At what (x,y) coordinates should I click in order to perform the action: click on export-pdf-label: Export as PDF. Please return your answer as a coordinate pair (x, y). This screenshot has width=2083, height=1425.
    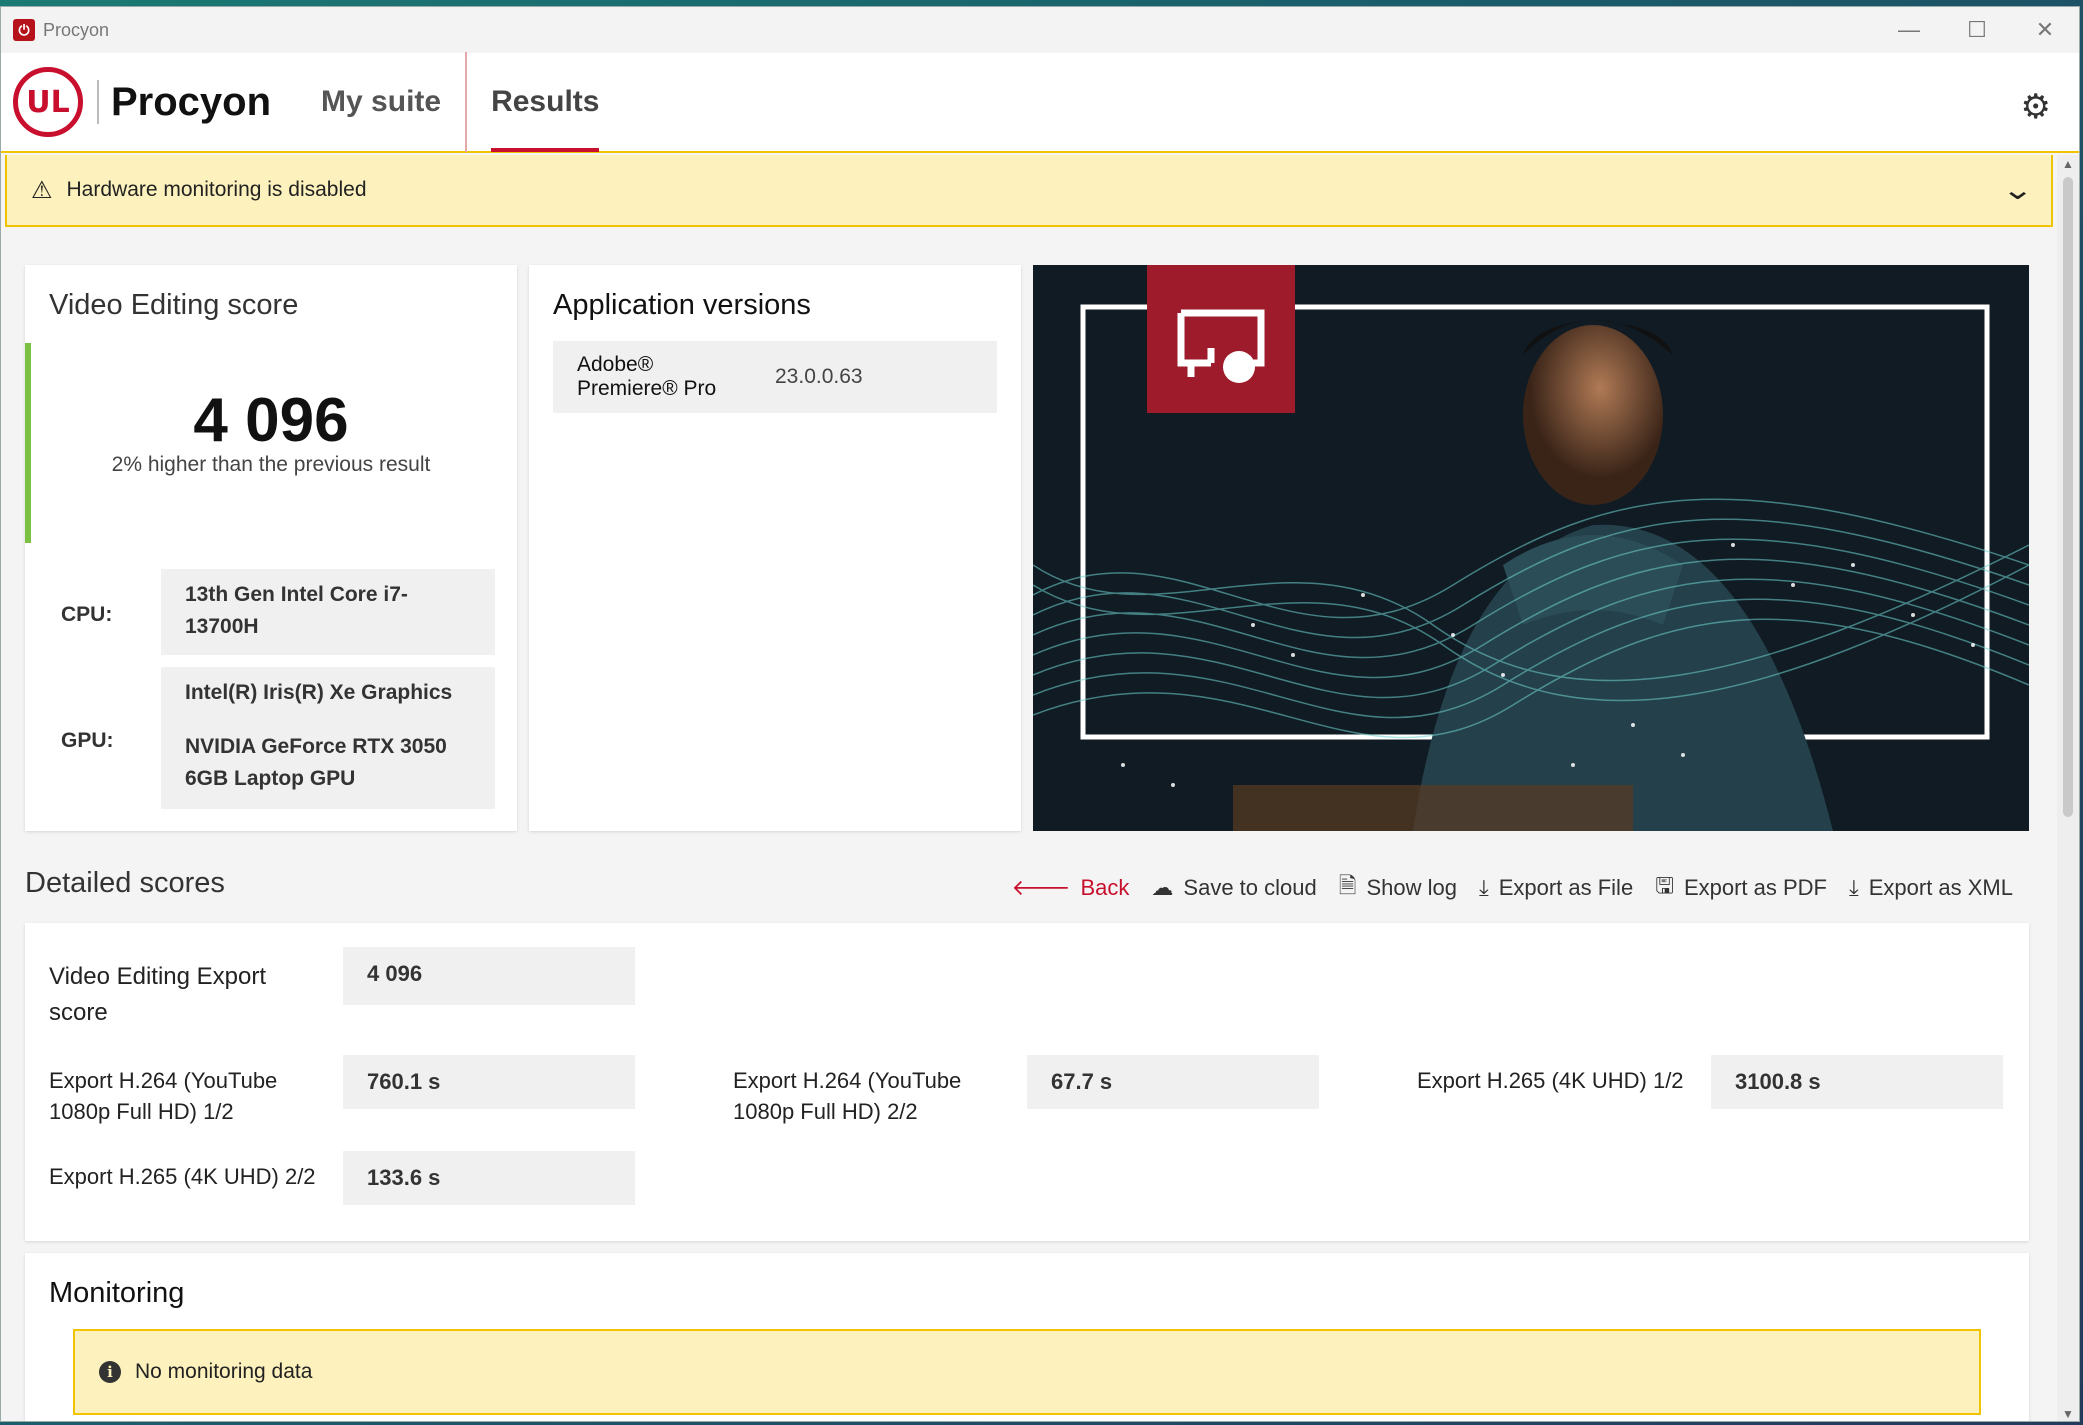
    Looking at the image, I should click on (1755, 887).